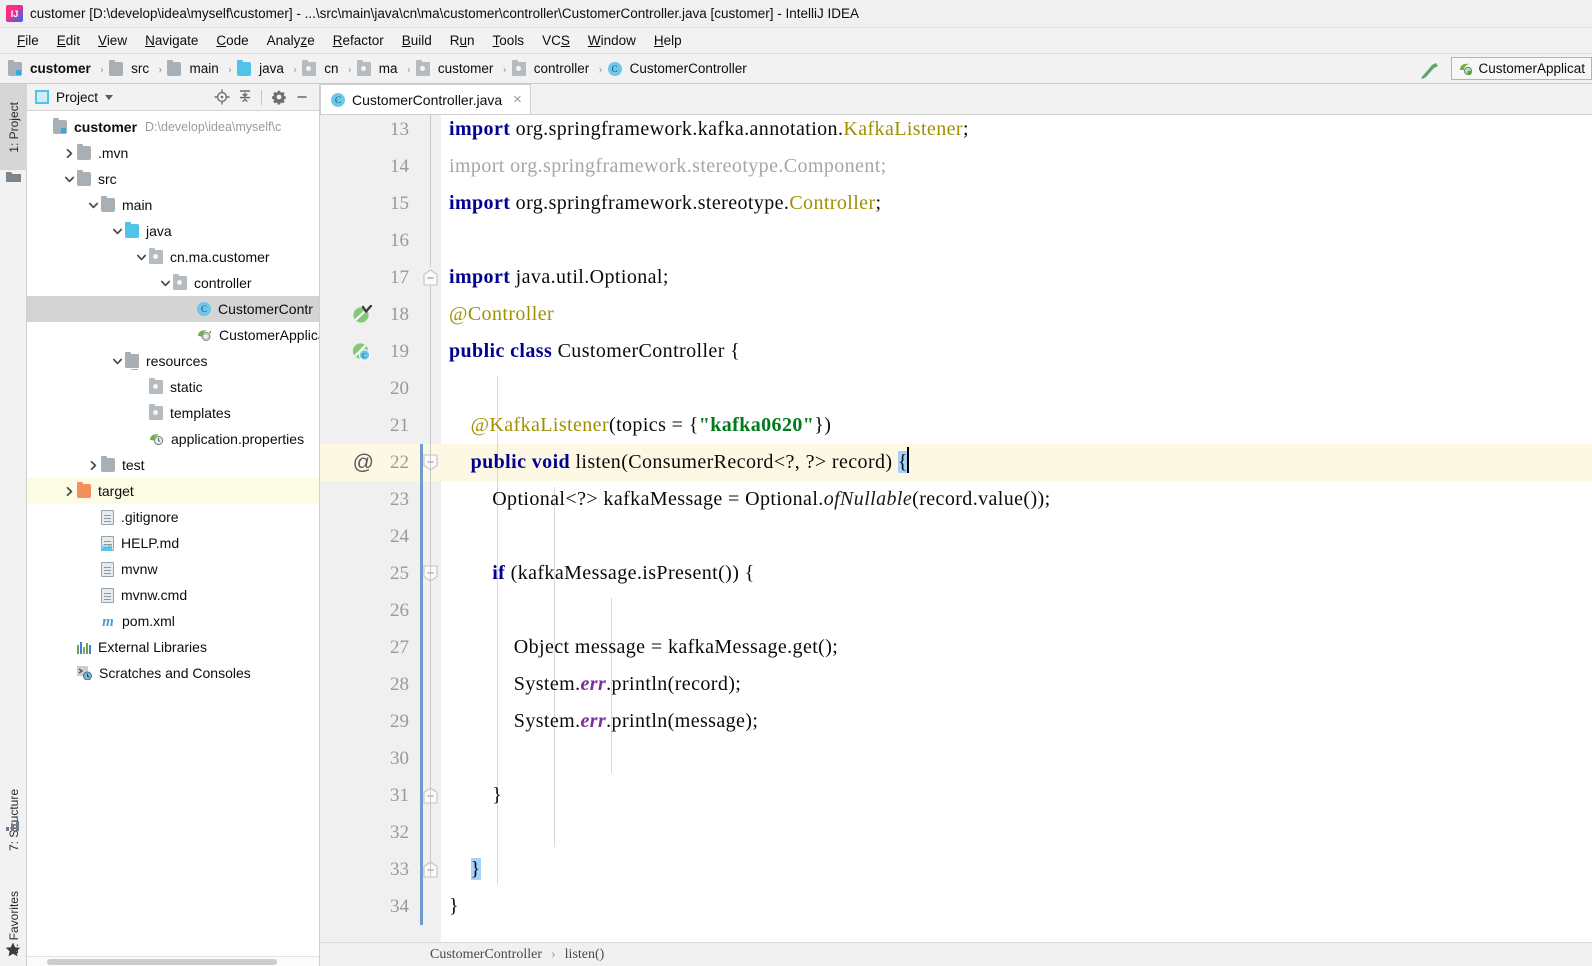  I want to click on menu-item-help: Help, so click(668, 40).